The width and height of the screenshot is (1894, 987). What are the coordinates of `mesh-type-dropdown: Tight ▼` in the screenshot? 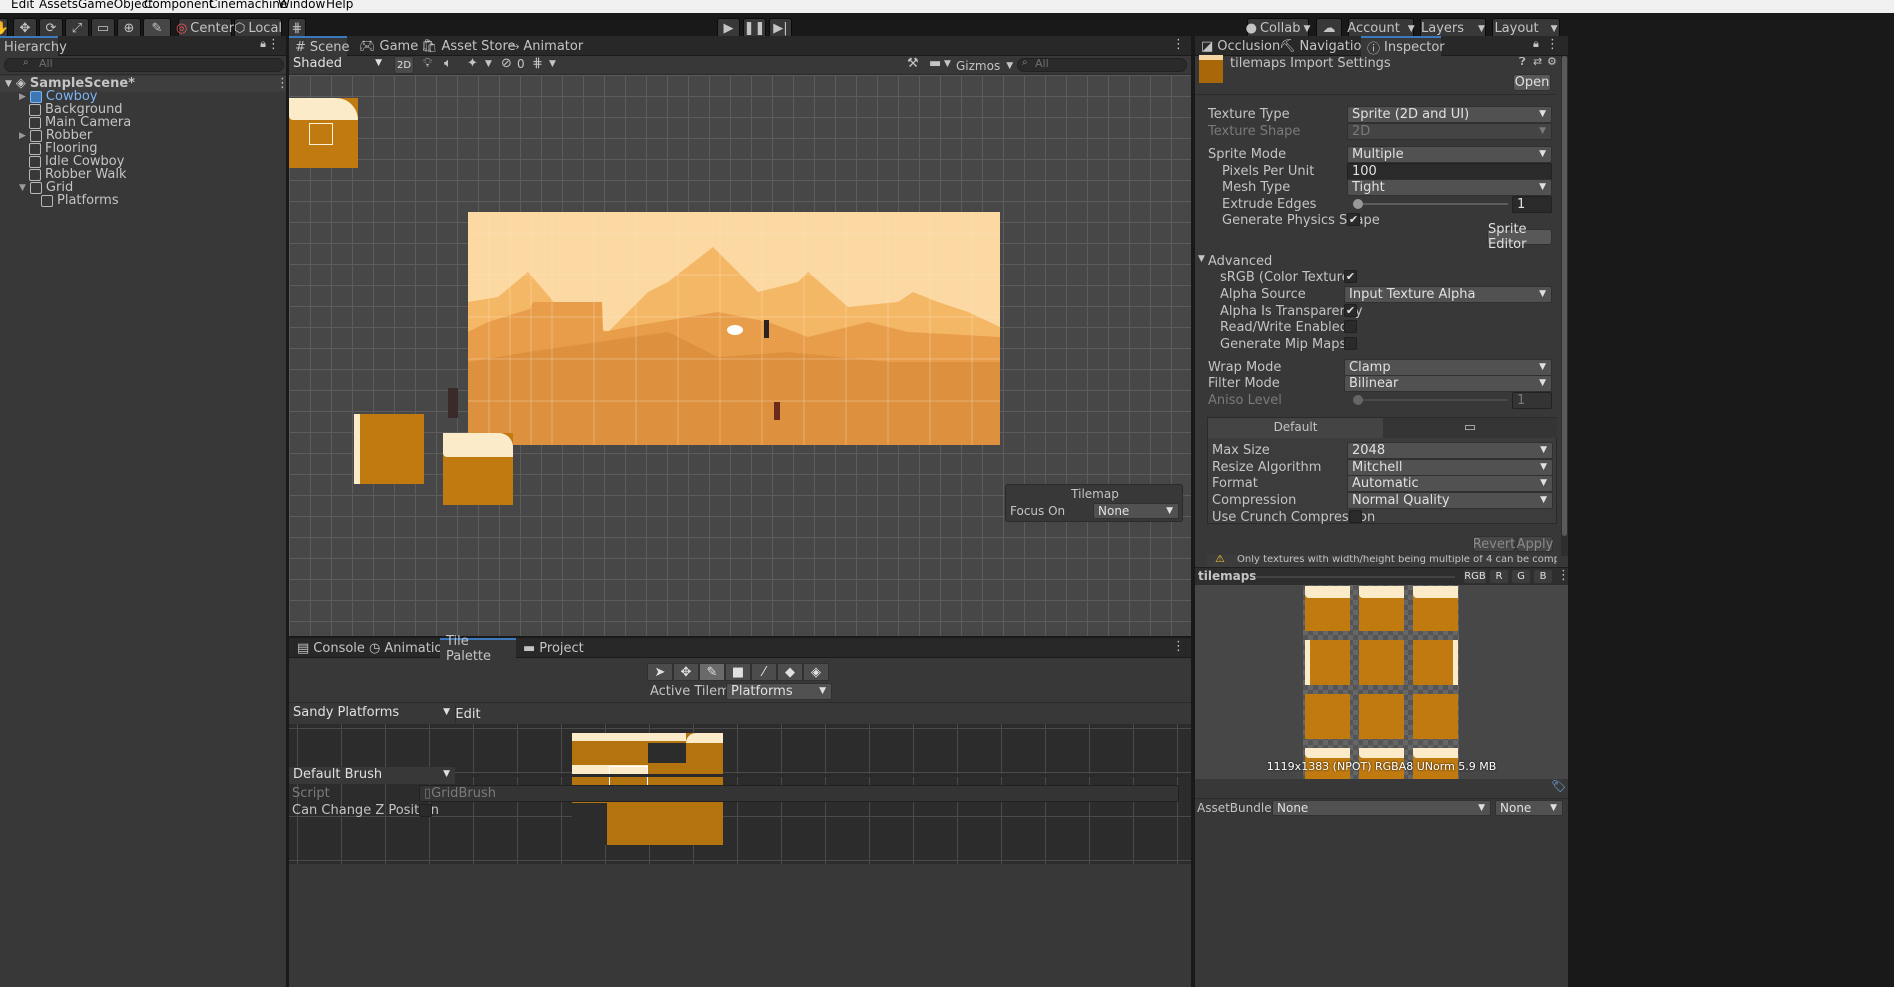 It's located at (1449, 187).